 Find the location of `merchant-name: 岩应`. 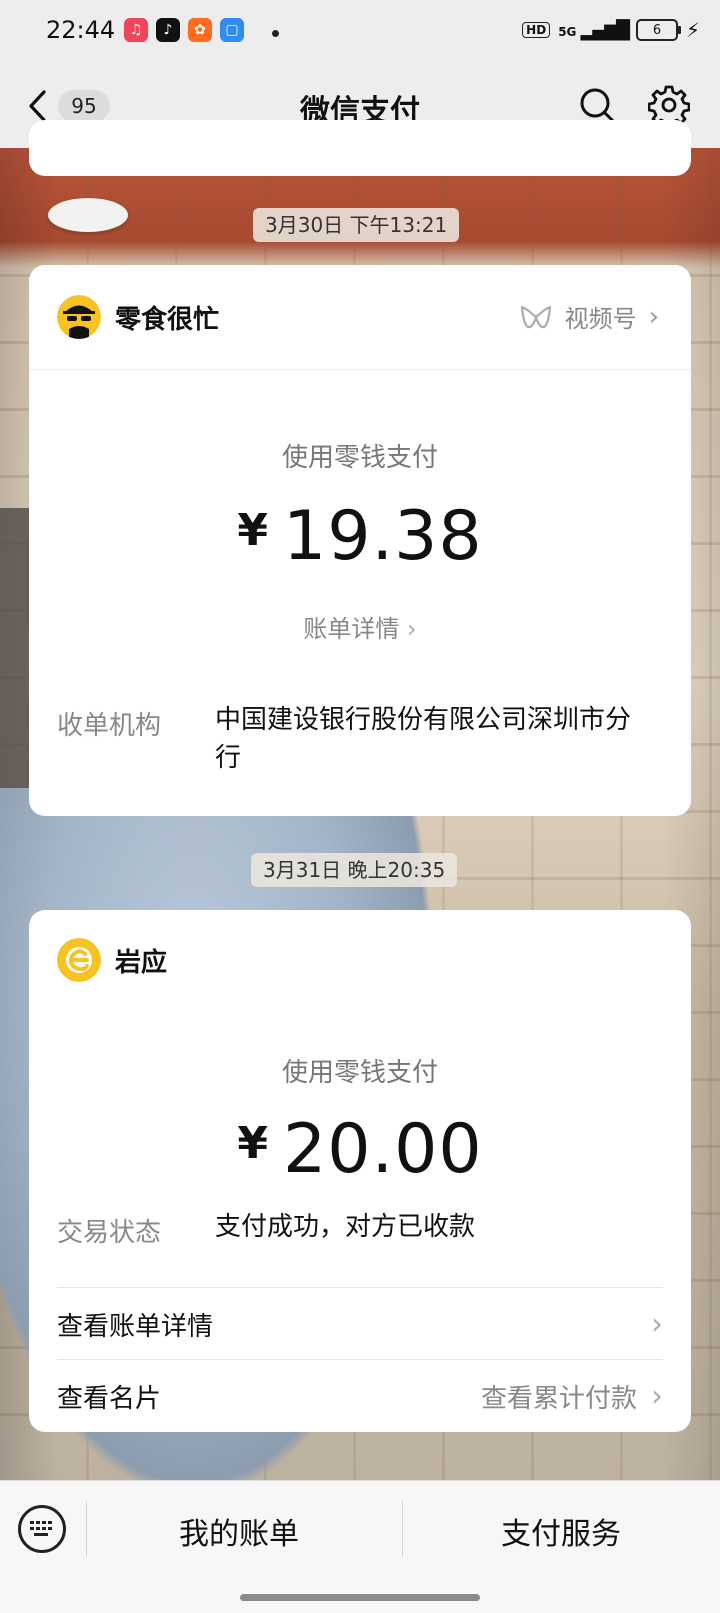

merchant-name: 岩应 is located at coordinates (141, 963).